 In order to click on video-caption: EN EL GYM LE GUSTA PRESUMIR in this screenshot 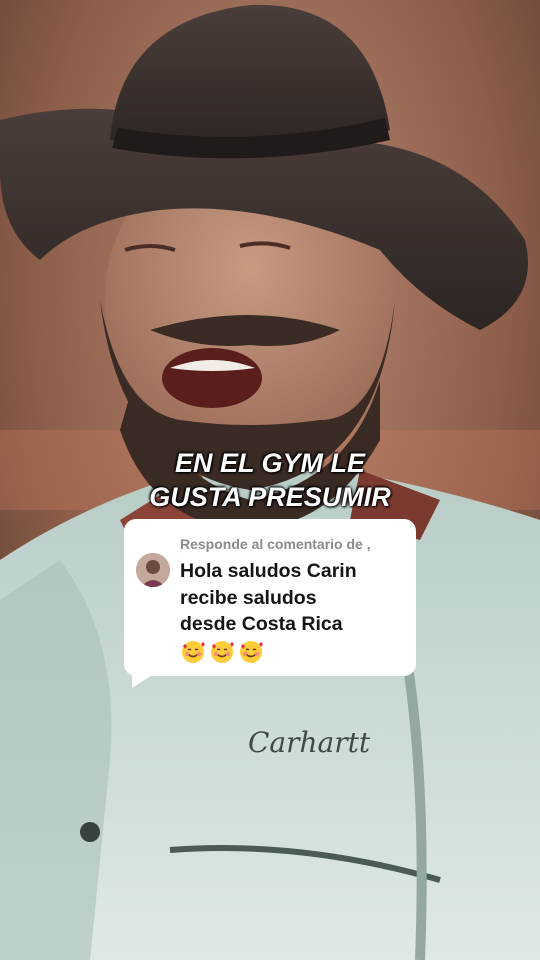, I will do `click(270, 480)`.